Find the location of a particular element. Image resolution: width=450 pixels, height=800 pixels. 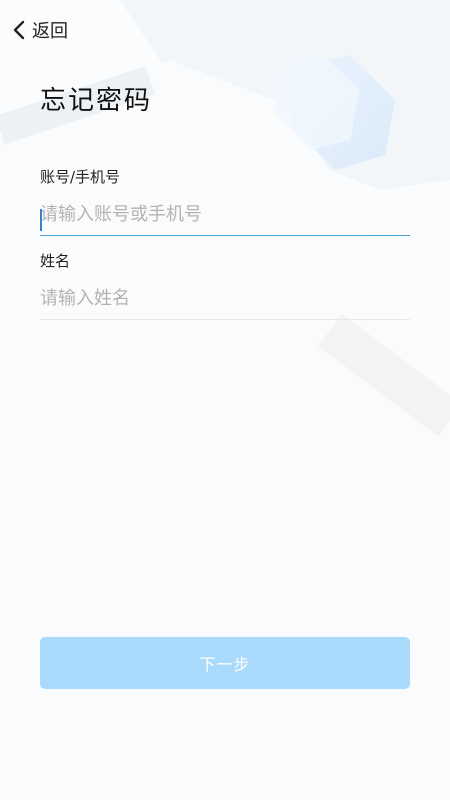

name-field: 姓名 is located at coordinates (225, 285).